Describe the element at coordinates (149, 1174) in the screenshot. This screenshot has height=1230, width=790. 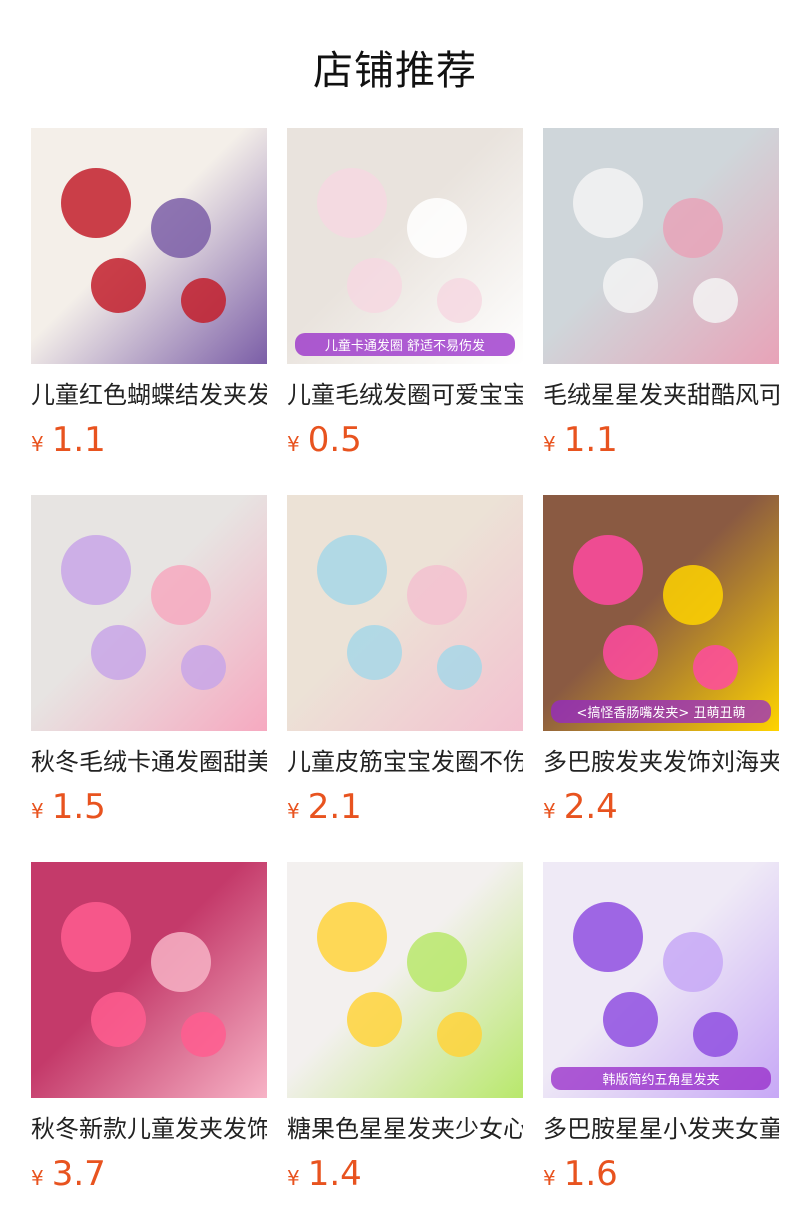
I see `price-row: ¥3.7` at that location.